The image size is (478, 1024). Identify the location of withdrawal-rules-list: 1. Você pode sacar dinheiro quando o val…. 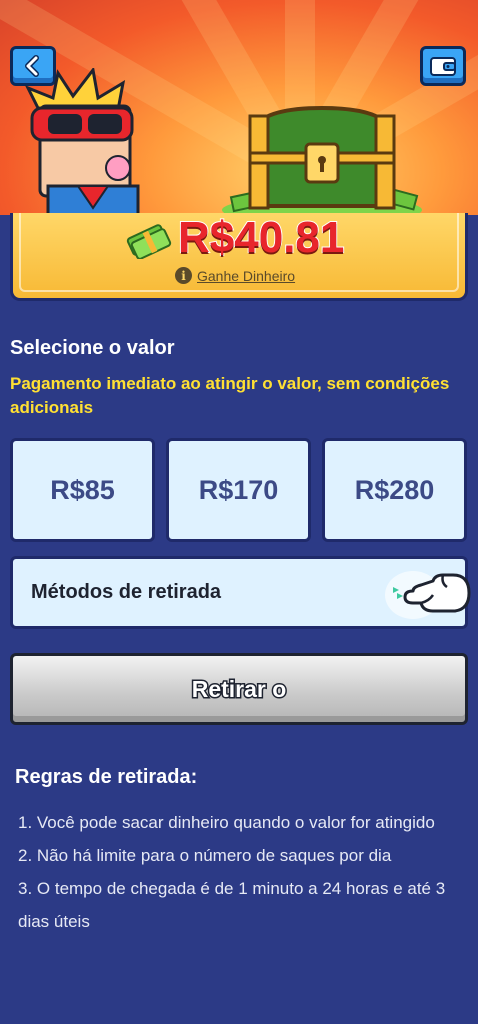
(243, 872).